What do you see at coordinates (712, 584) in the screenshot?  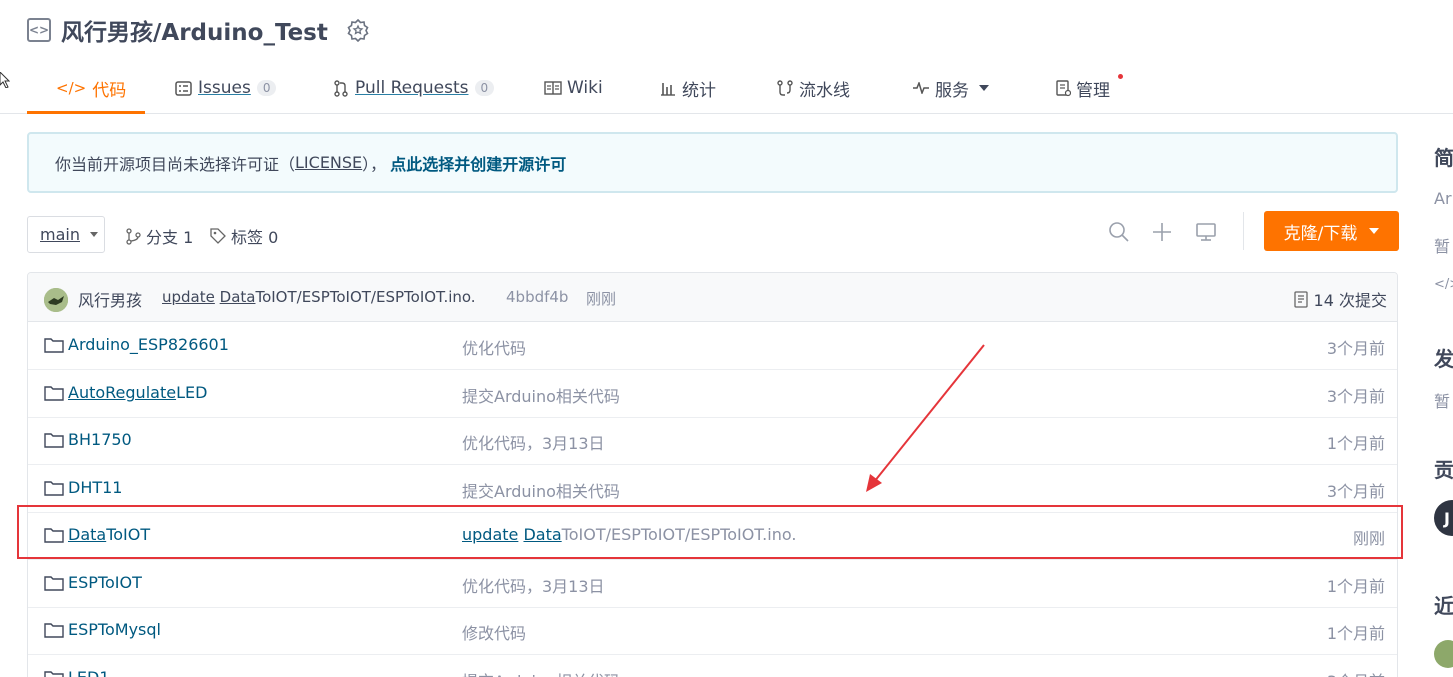 I see `table-row: ESPToIOT 优化代码，3月13日 1个月前` at bounding box center [712, 584].